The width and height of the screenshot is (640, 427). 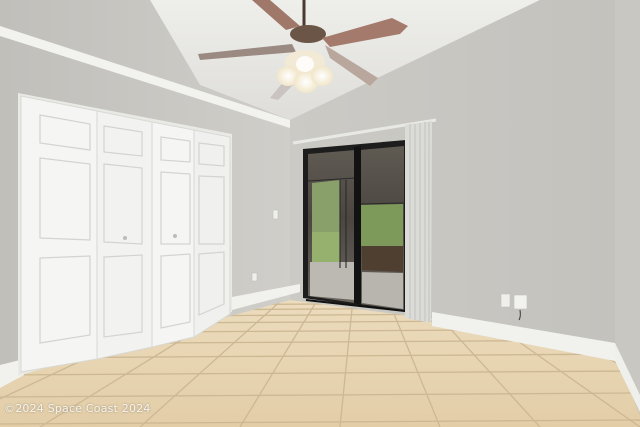 What do you see at coordinates (77, 408) in the screenshot?
I see `photo-watermark: ©2024 Space Coast 2024` at bounding box center [77, 408].